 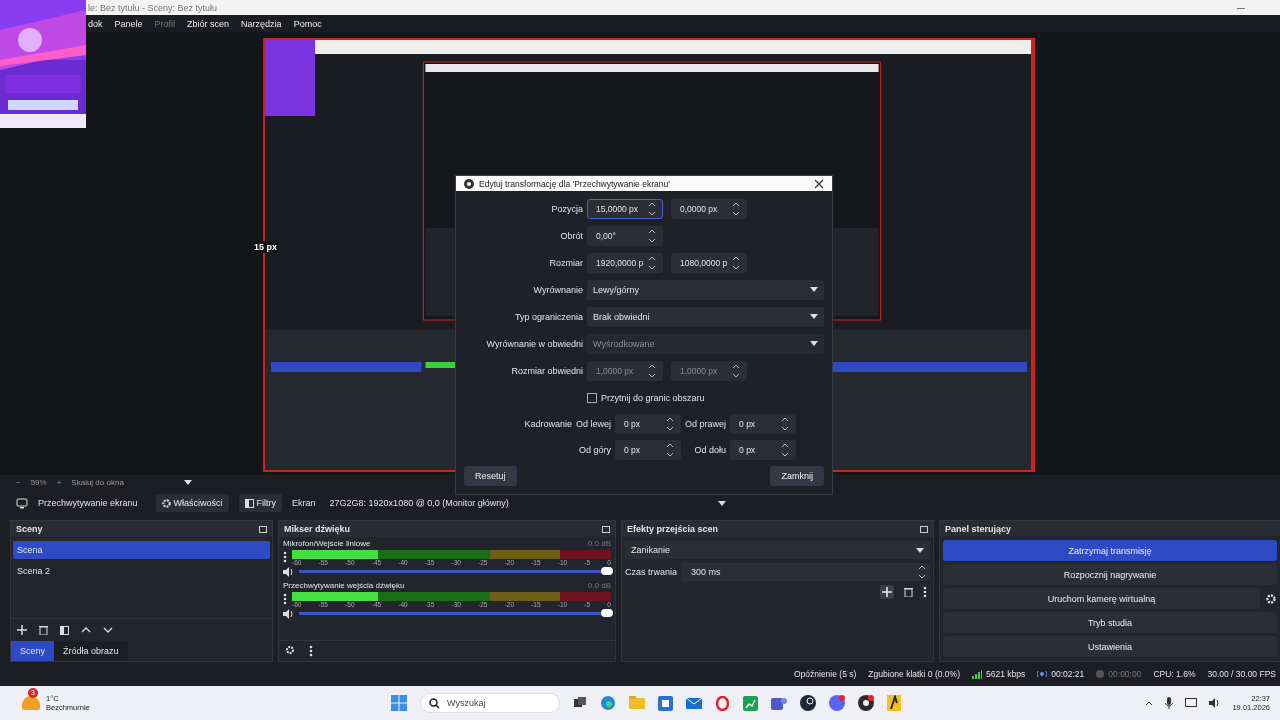 What do you see at coordinates (128, 23) in the screenshot?
I see `menu-item: Panele` at bounding box center [128, 23].